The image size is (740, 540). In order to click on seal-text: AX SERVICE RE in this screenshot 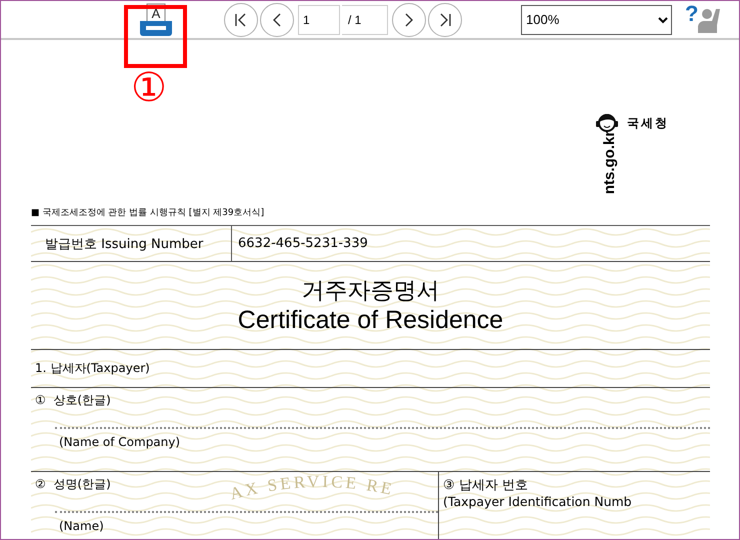, I will do `click(321, 489)`.